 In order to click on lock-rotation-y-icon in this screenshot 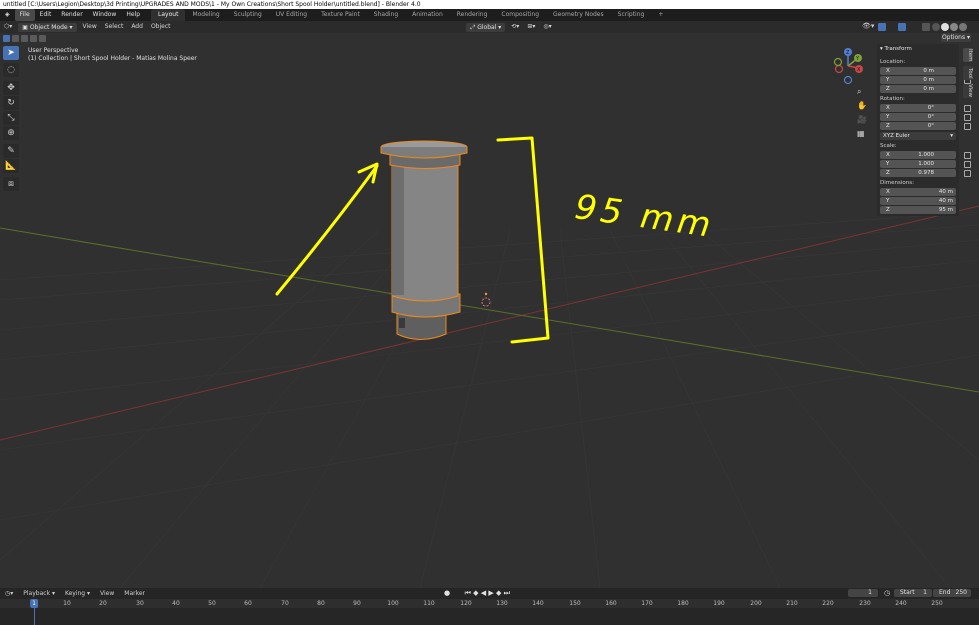, I will do `click(967, 117)`.